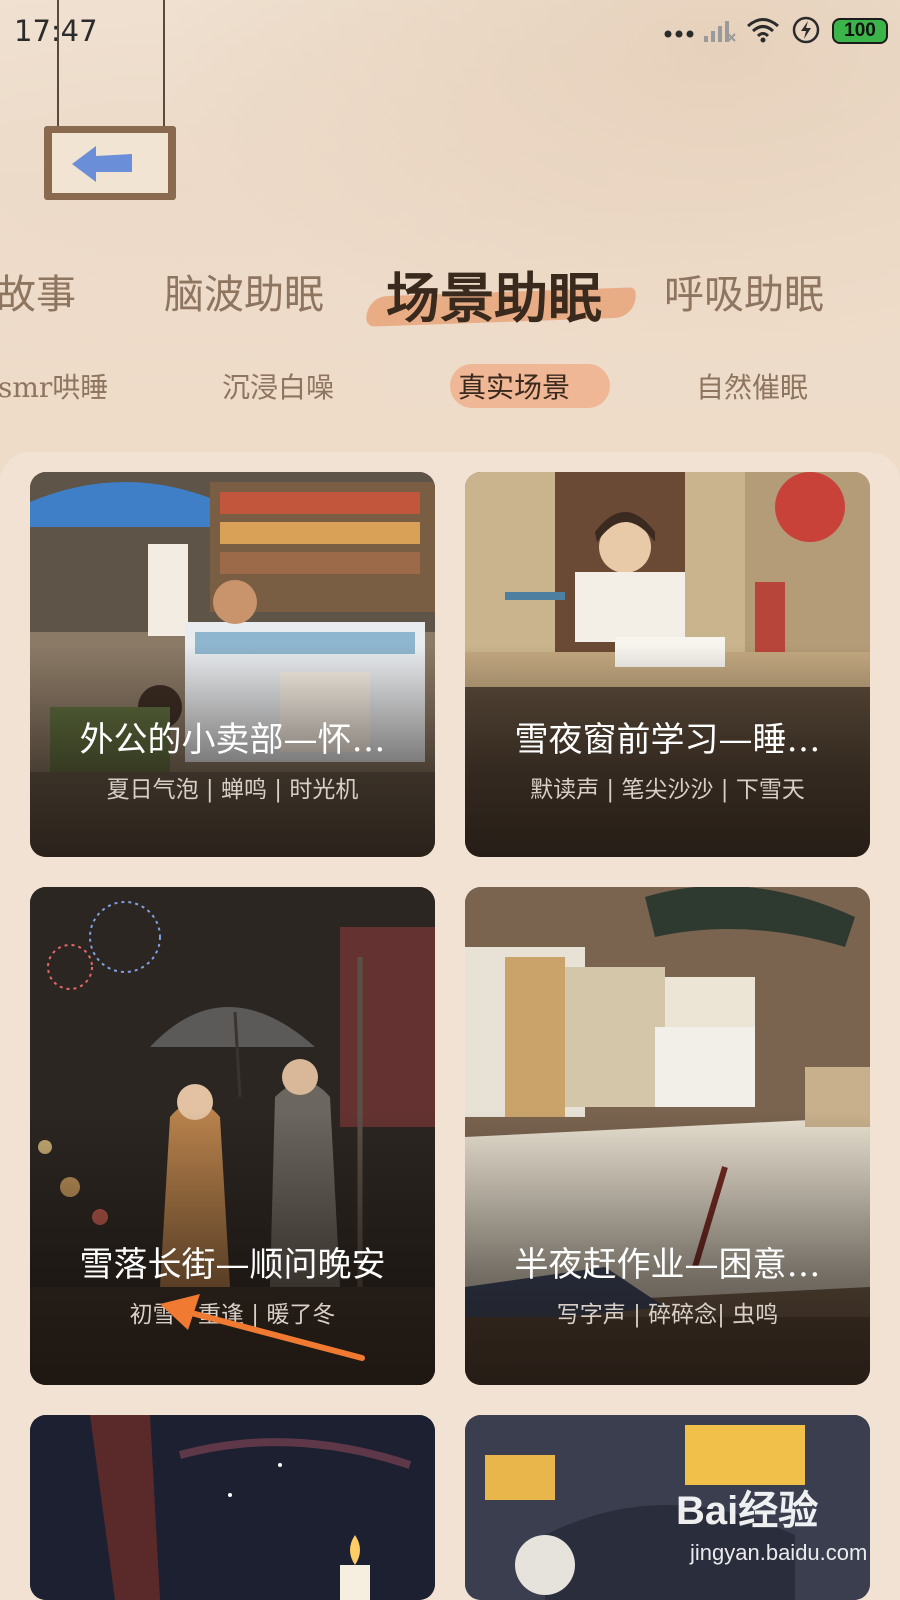  Describe the element at coordinates (54, 386) in the screenshot. I see `subtab-asmr: smr哄睡` at that location.